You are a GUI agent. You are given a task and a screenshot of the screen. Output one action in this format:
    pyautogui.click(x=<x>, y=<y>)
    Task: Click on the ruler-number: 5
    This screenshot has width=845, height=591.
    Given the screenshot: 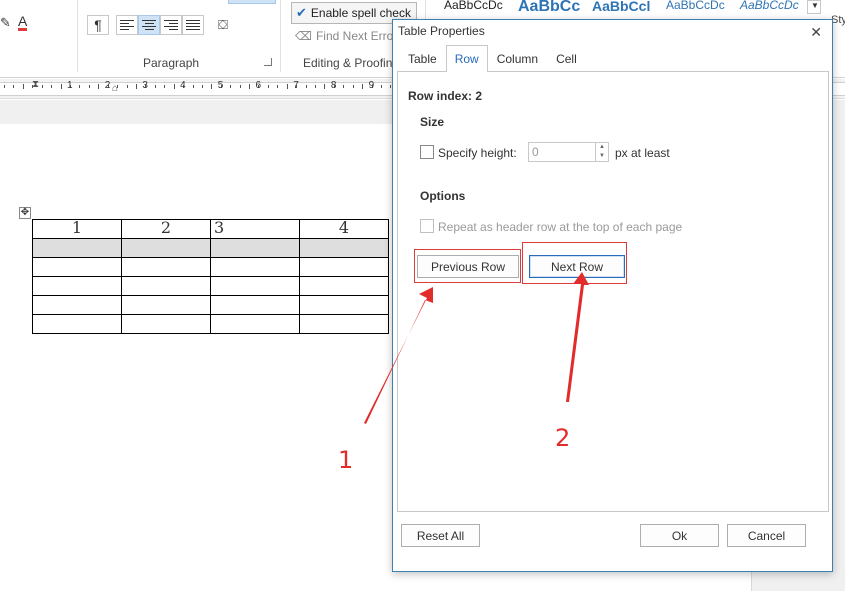 What is the action you would take?
    pyautogui.click(x=220, y=85)
    